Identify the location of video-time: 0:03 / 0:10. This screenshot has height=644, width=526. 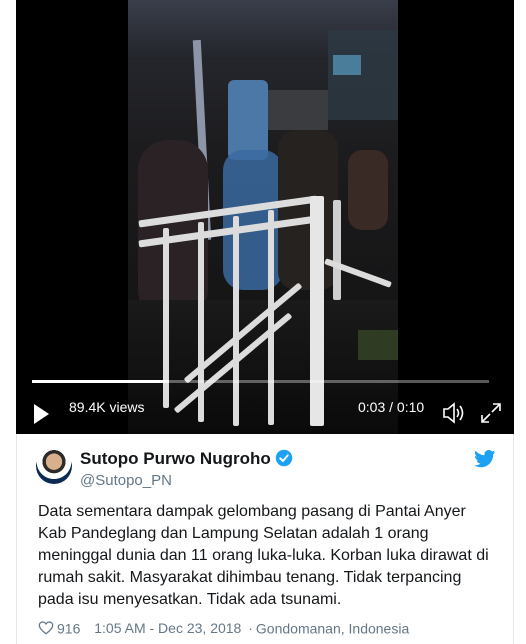
(391, 407).